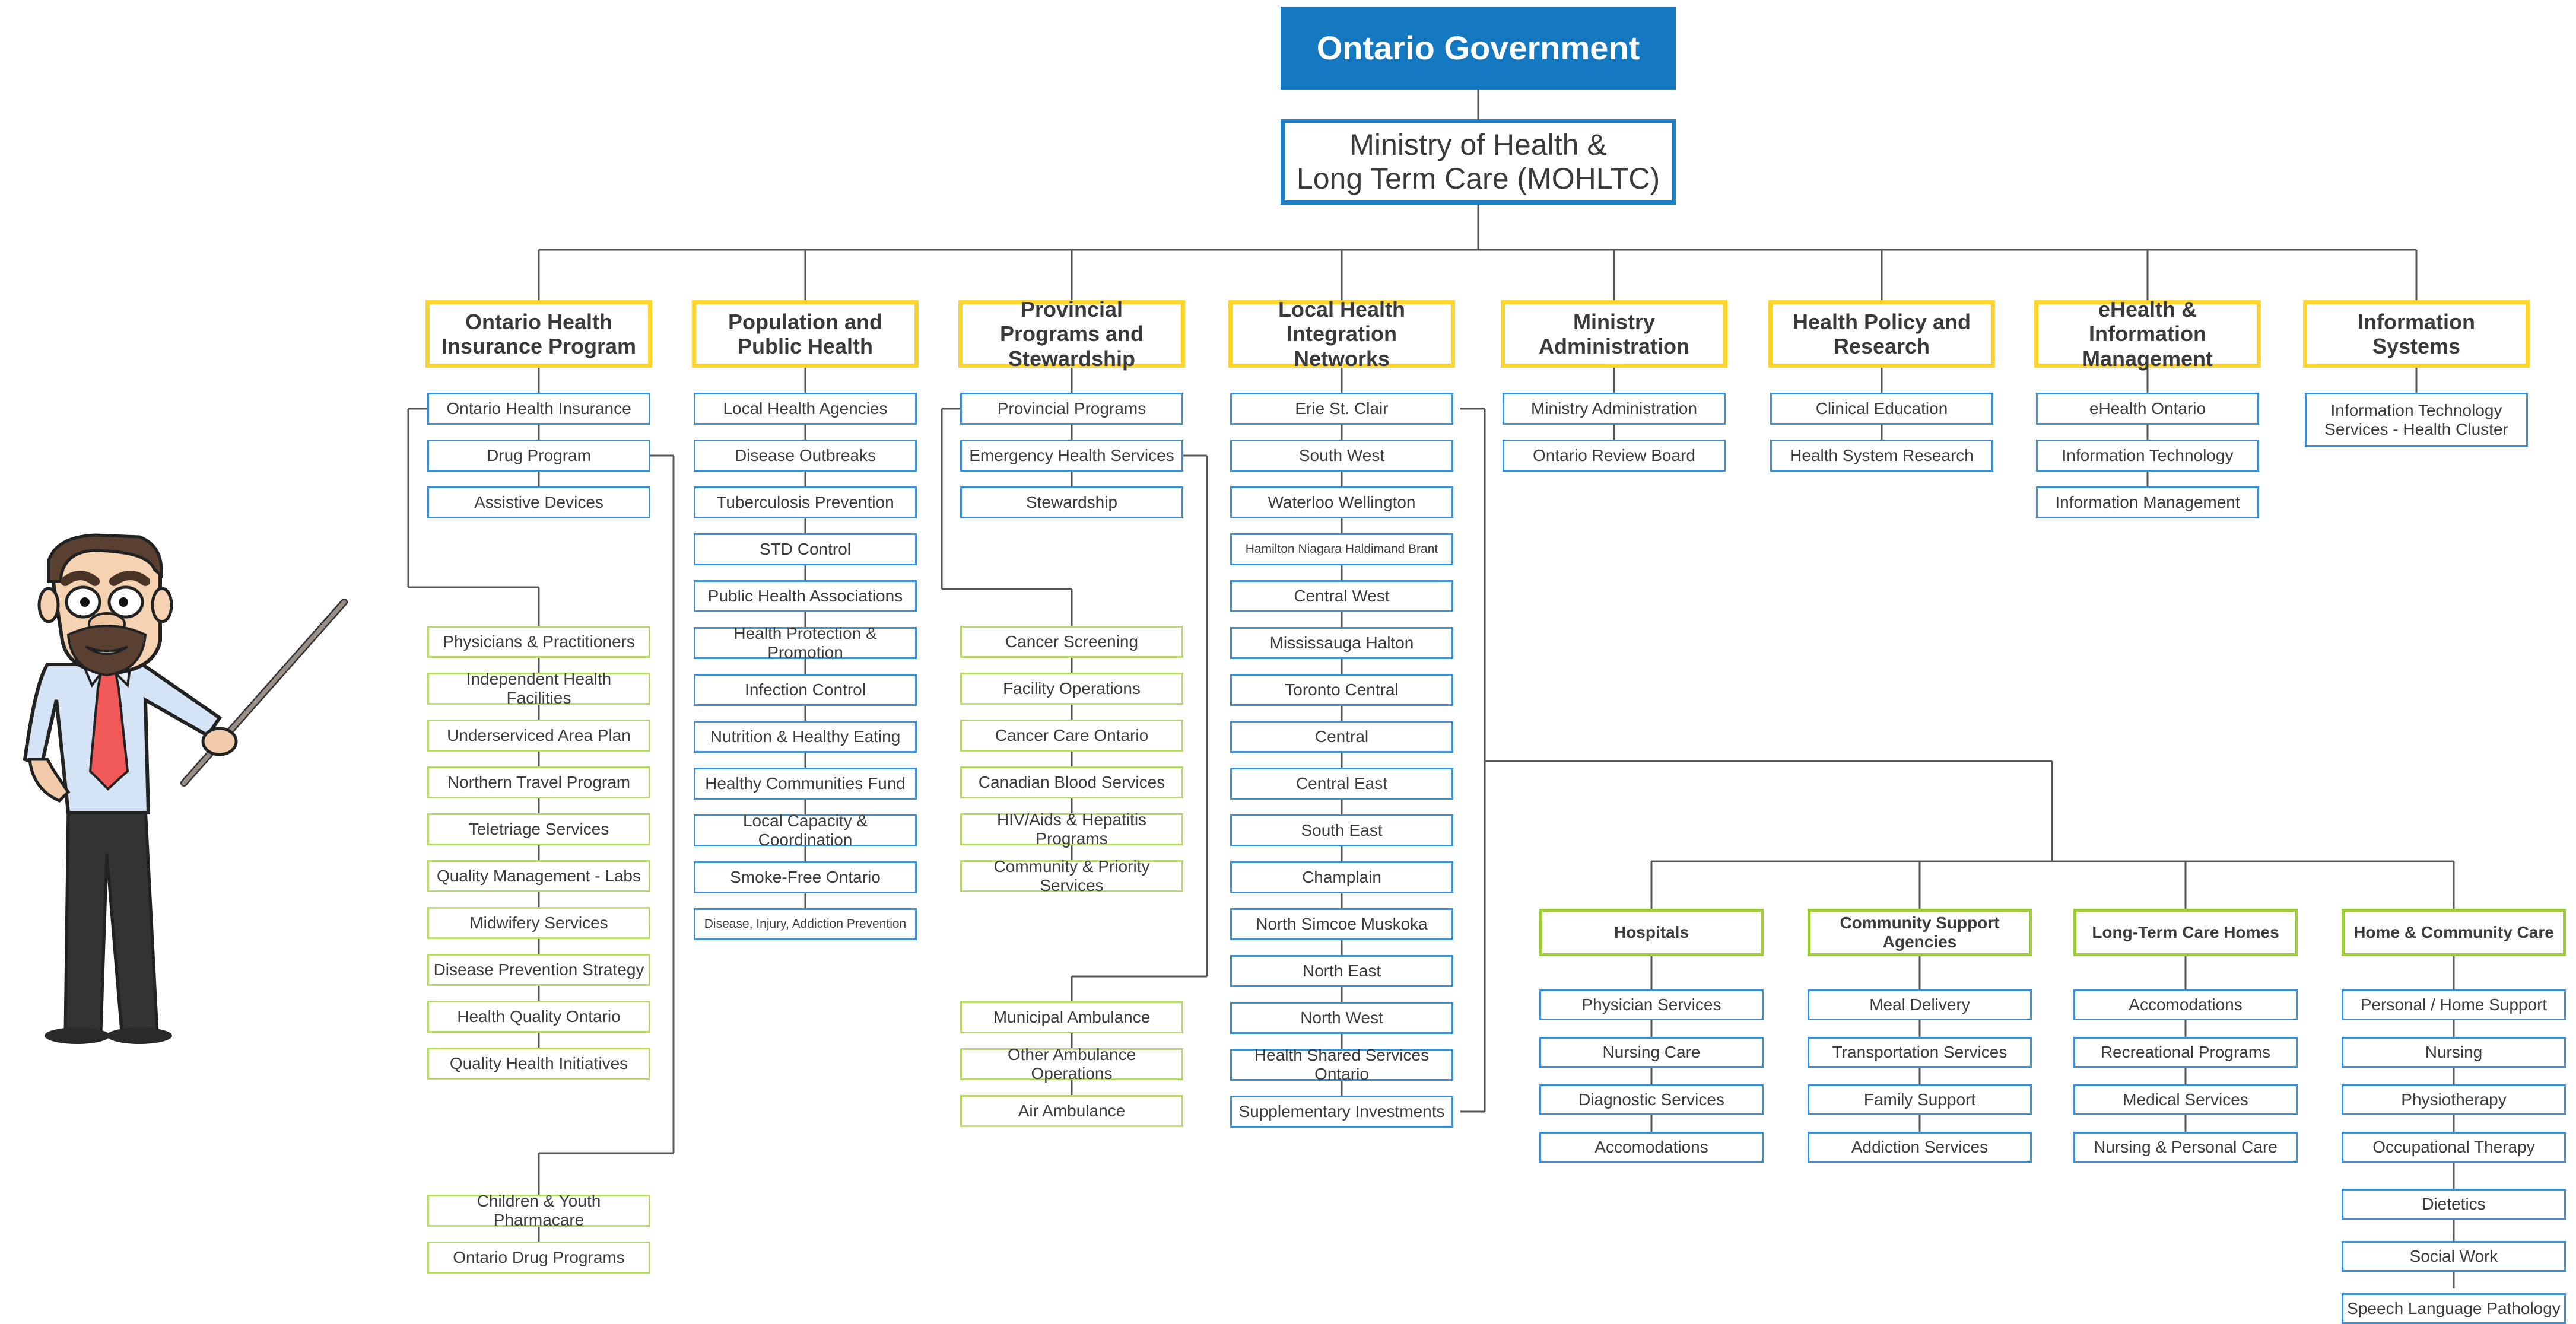  I want to click on unit-waterloo-wellington: Waterloo Wellington, so click(1341, 502).